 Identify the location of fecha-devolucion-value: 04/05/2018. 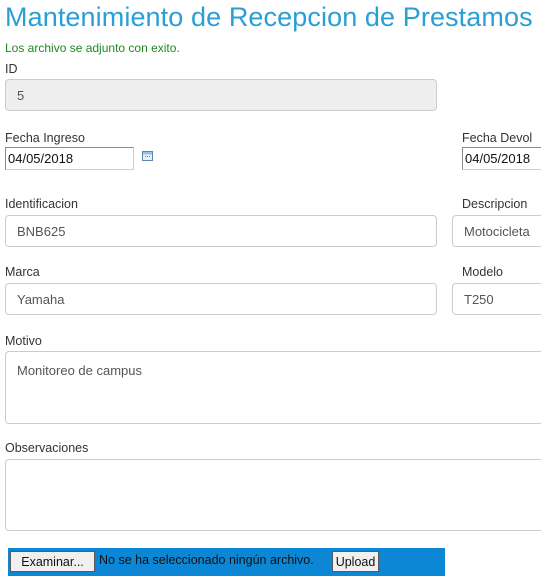
(498, 158).